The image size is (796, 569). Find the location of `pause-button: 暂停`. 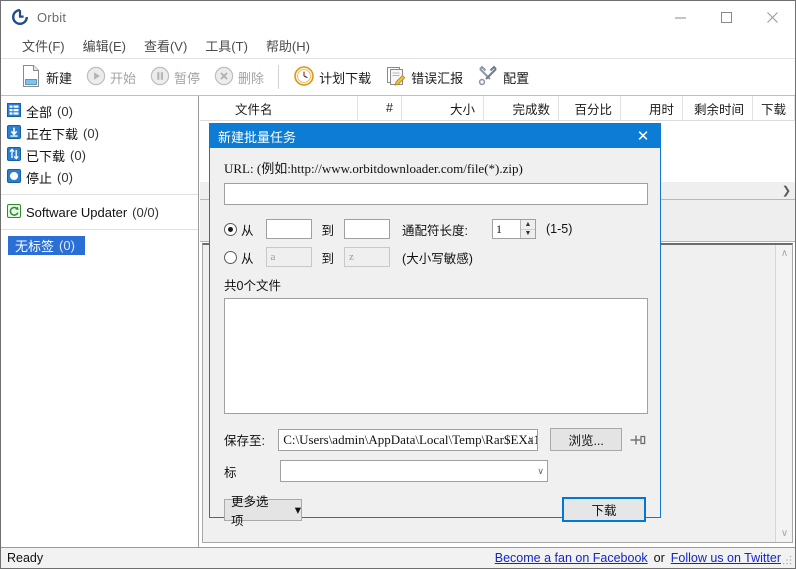

pause-button: 暂停 is located at coordinates (175, 77).